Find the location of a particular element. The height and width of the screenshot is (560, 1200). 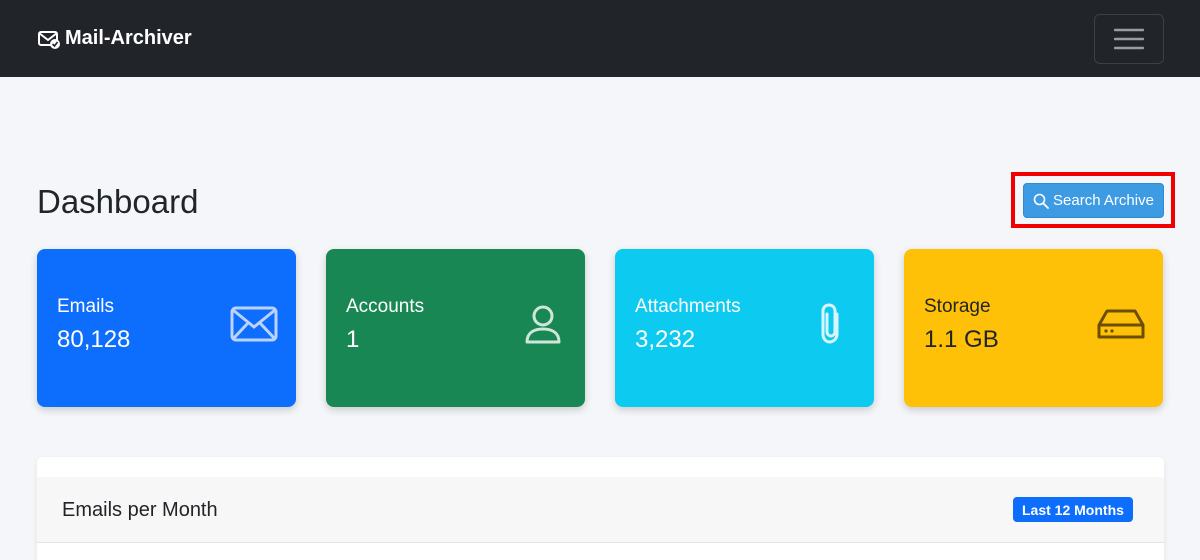

stat-label: Storage is located at coordinates (957, 306).